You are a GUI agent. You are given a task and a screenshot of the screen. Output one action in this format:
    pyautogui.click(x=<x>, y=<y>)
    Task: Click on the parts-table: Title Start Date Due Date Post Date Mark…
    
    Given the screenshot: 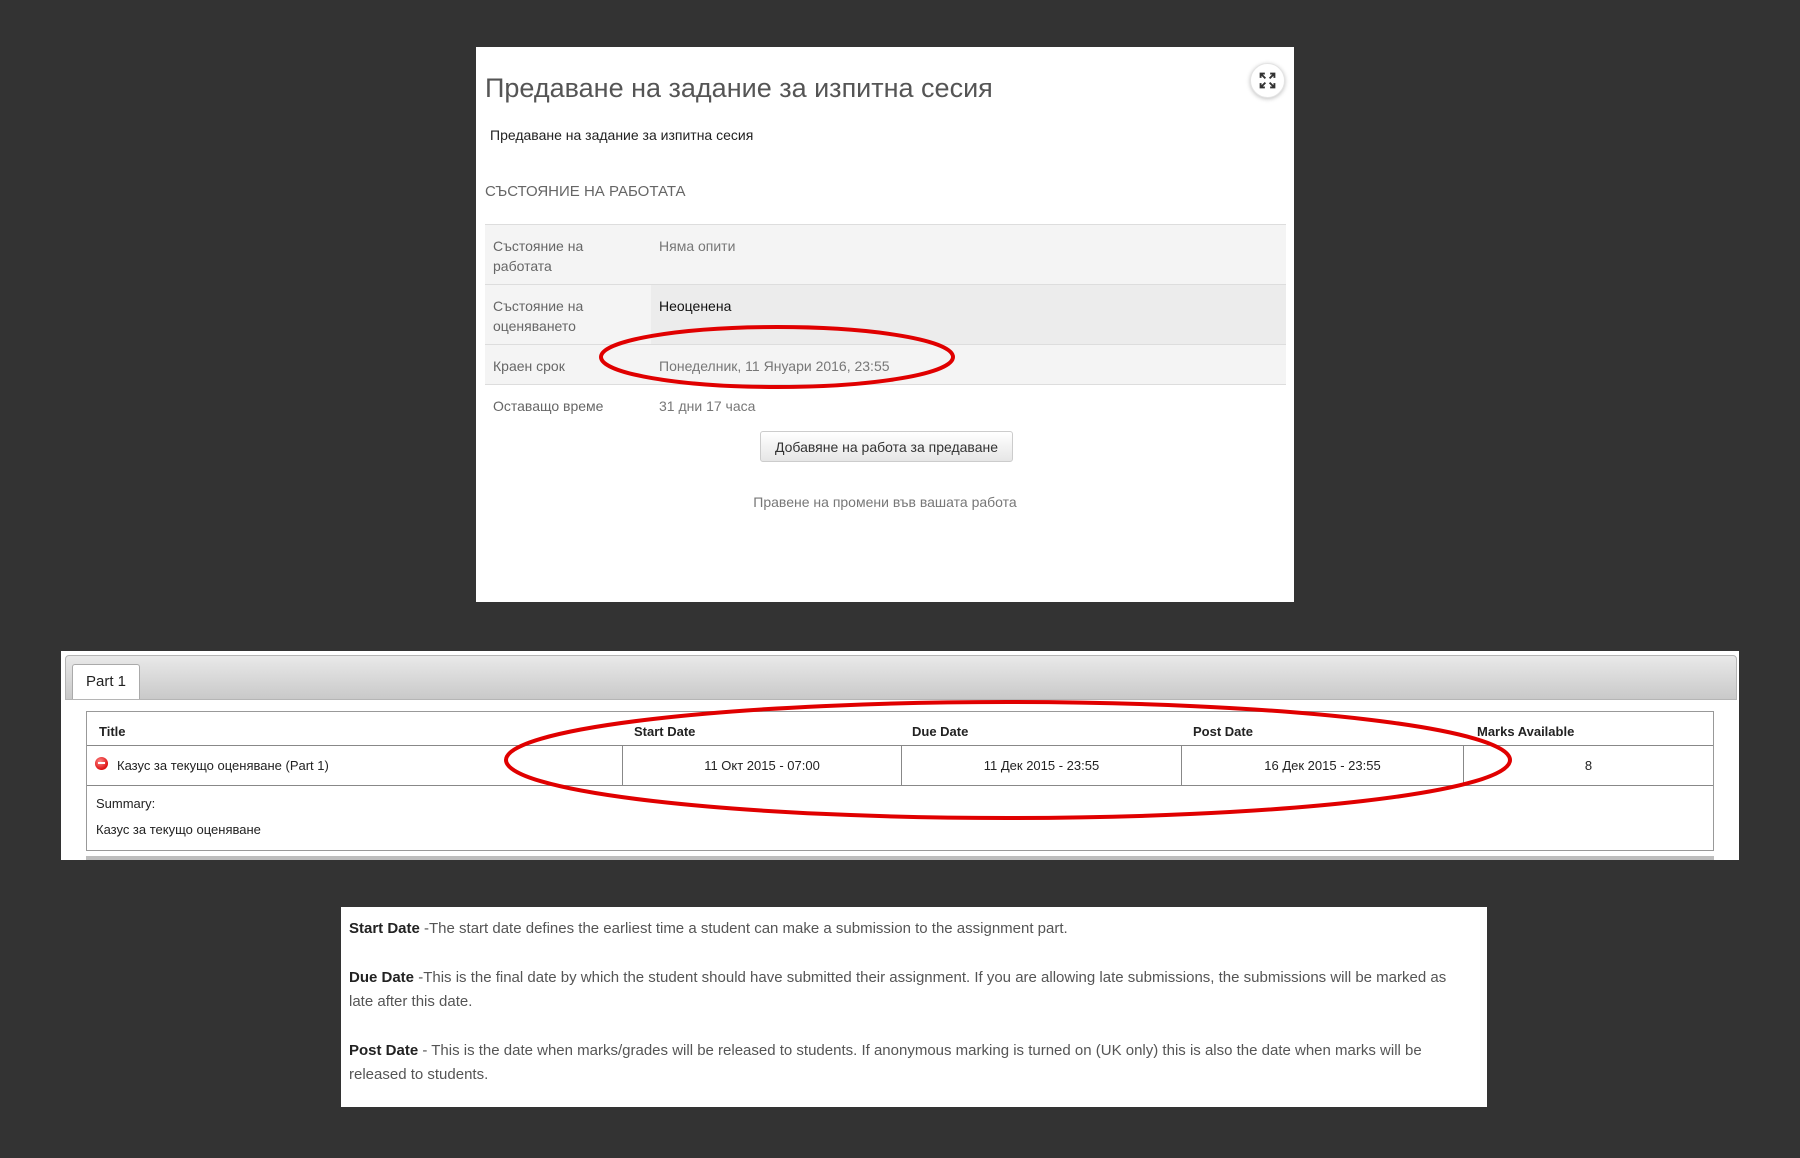 What is the action you would take?
    pyautogui.click(x=900, y=781)
    